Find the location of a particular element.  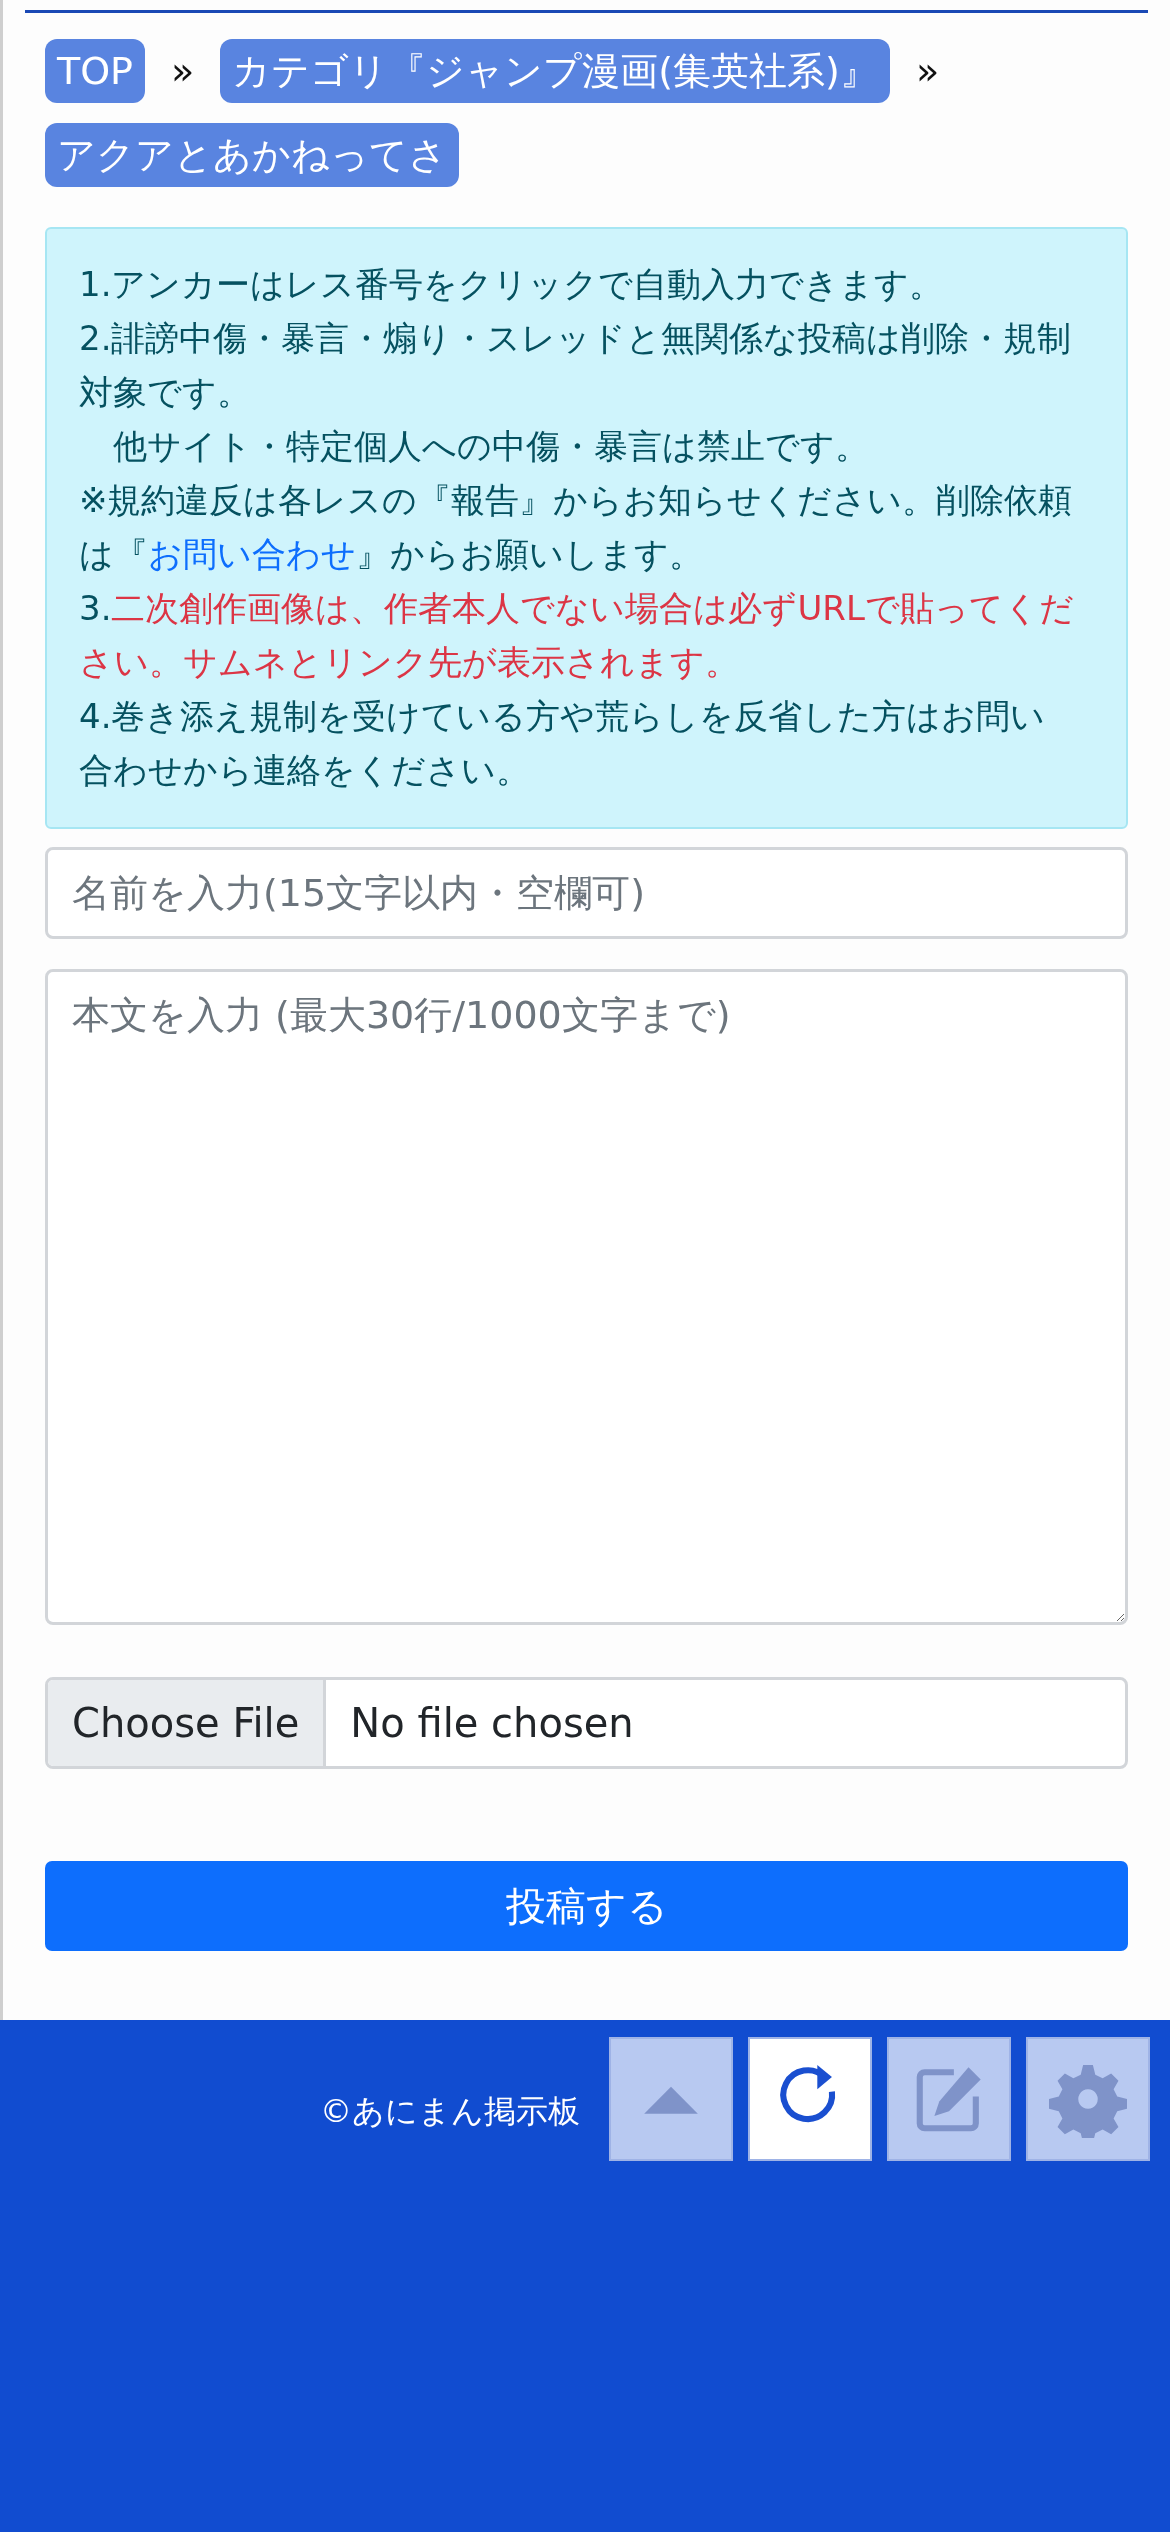

breadcrumb-link: カテゴリ『ジャンプ漫画(集英社系)』 is located at coordinates (555, 71).